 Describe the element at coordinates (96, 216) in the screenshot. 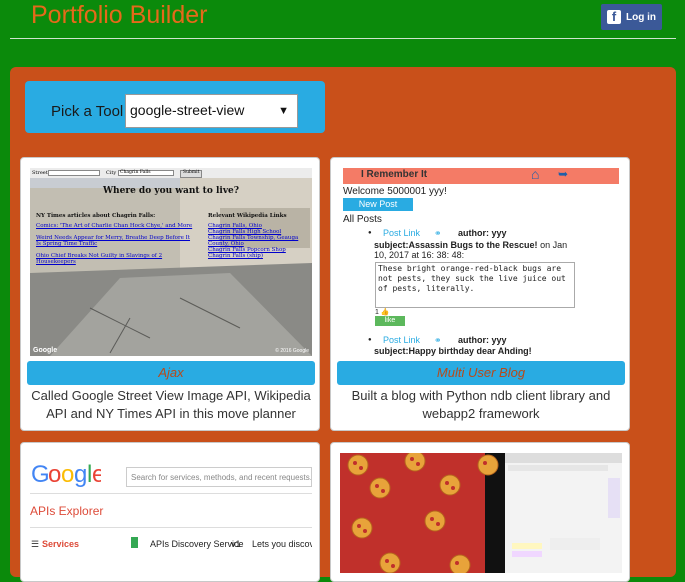

I see `nyt-heading: NY Times articles about Chagrin Falls:` at that location.